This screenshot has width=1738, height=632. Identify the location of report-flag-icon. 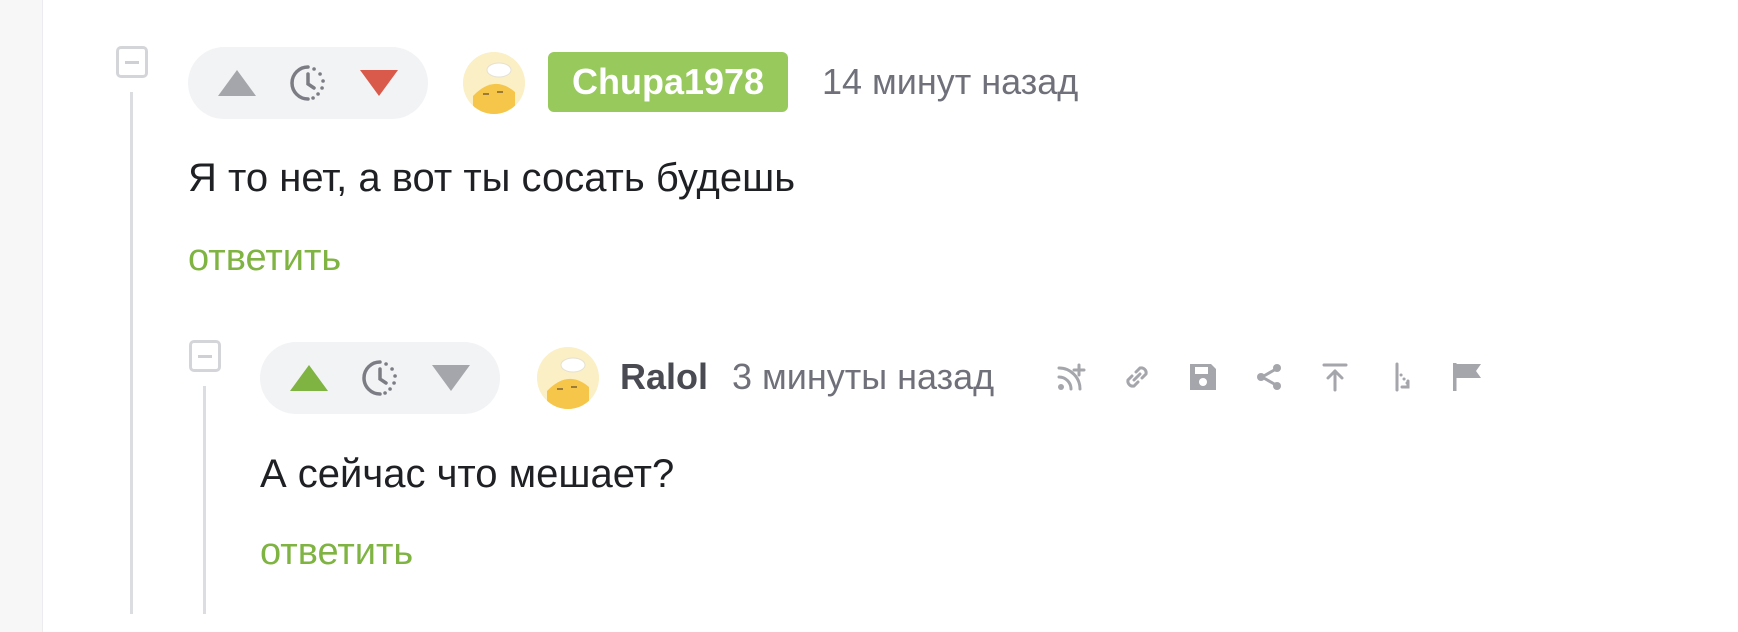
(1467, 377).